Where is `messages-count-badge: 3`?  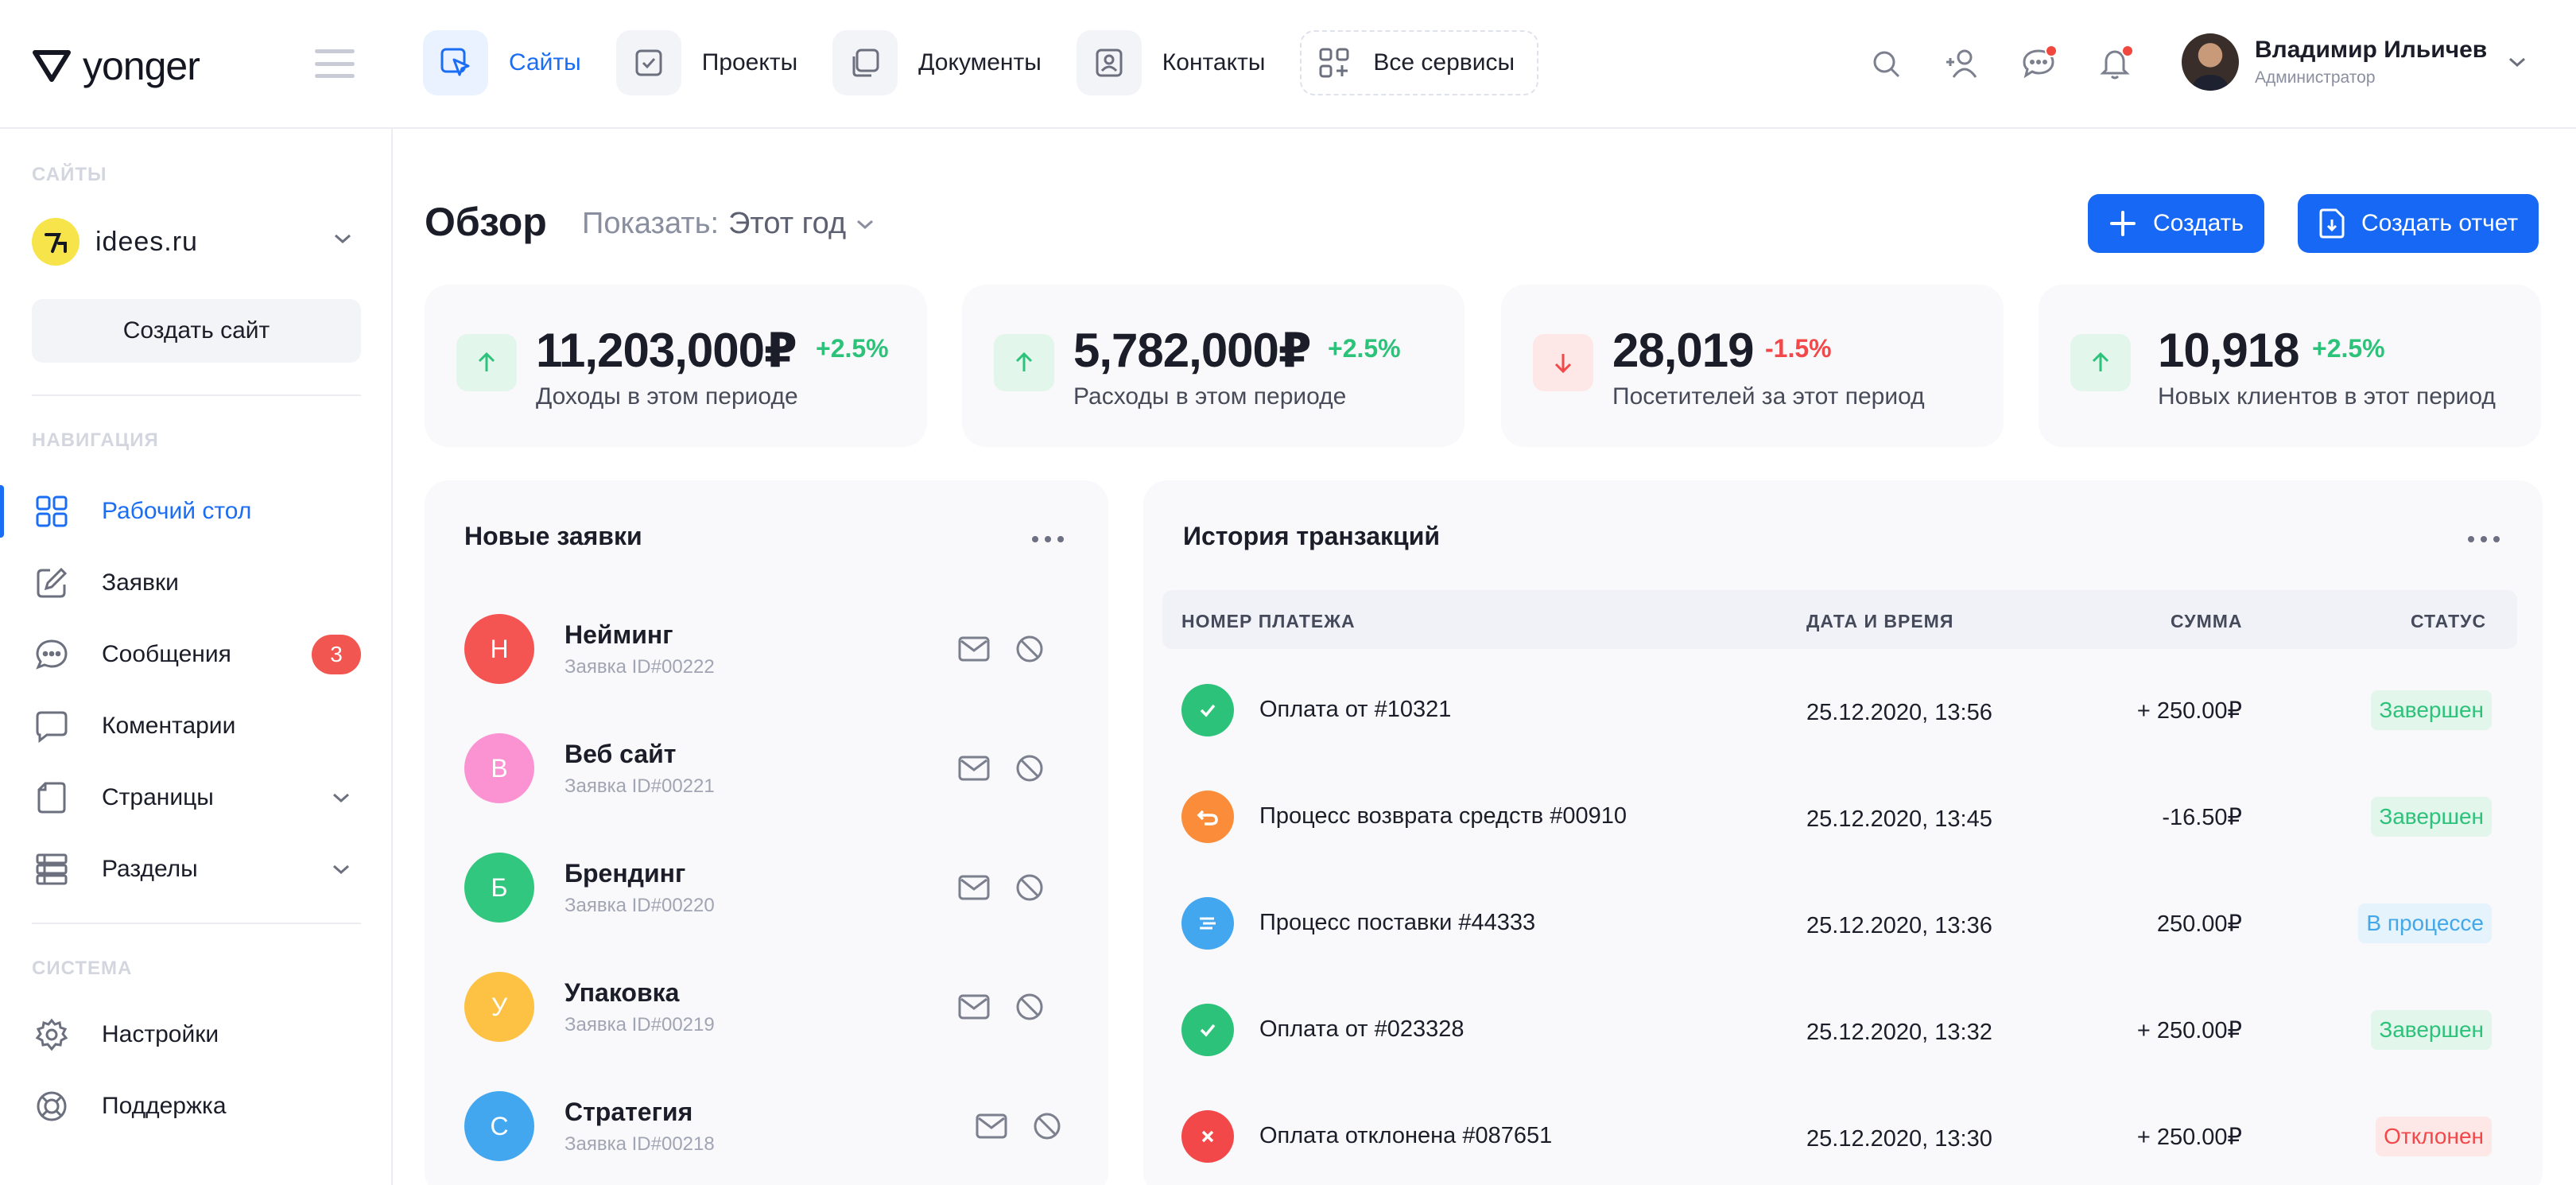
messages-count-badge: 3 is located at coordinates (336, 654).